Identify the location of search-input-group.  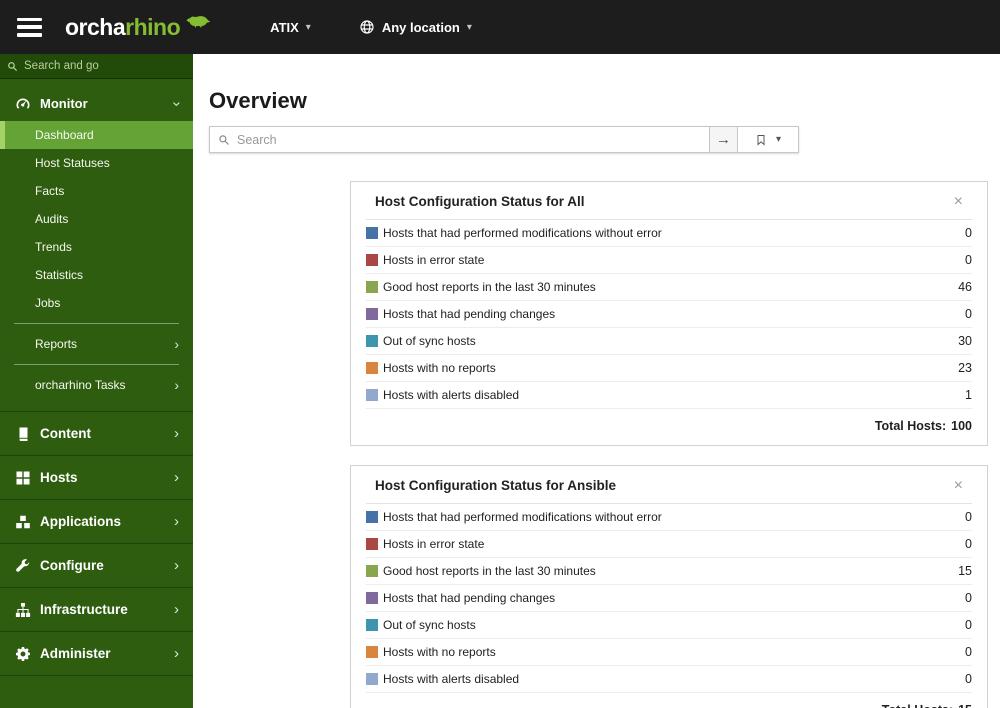
(459, 139).